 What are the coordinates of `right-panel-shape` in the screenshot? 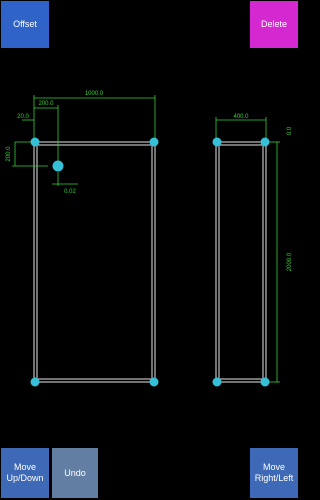 It's located at (241, 262).